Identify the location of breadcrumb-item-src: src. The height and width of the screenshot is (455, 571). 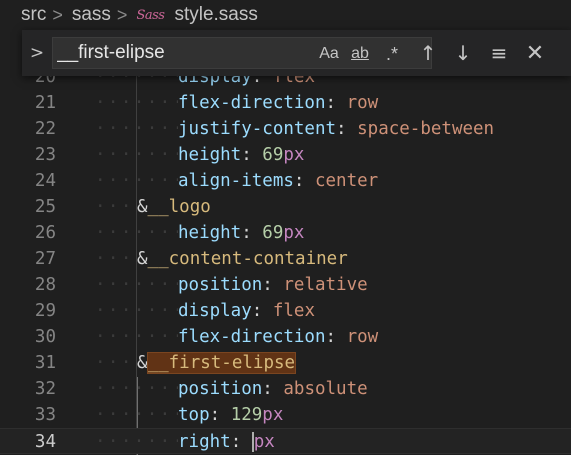
(33, 15).